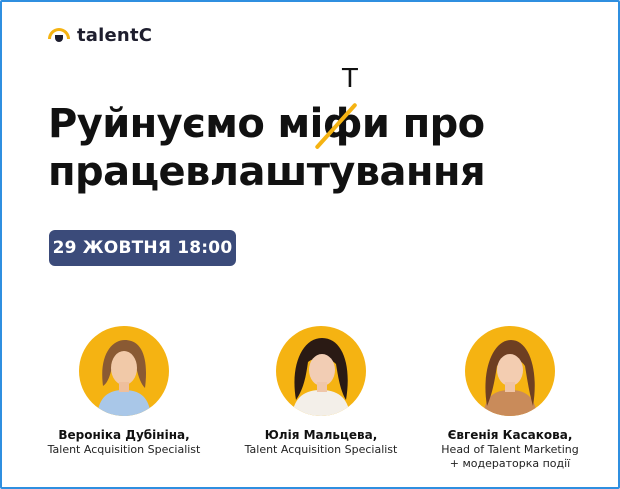 The height and width of the screenshot is (489, 620). What do you see at coordinates (423, 124) in the screenshot?
I see `headline-line-1-end: и про` at bounding box center [423, 124].